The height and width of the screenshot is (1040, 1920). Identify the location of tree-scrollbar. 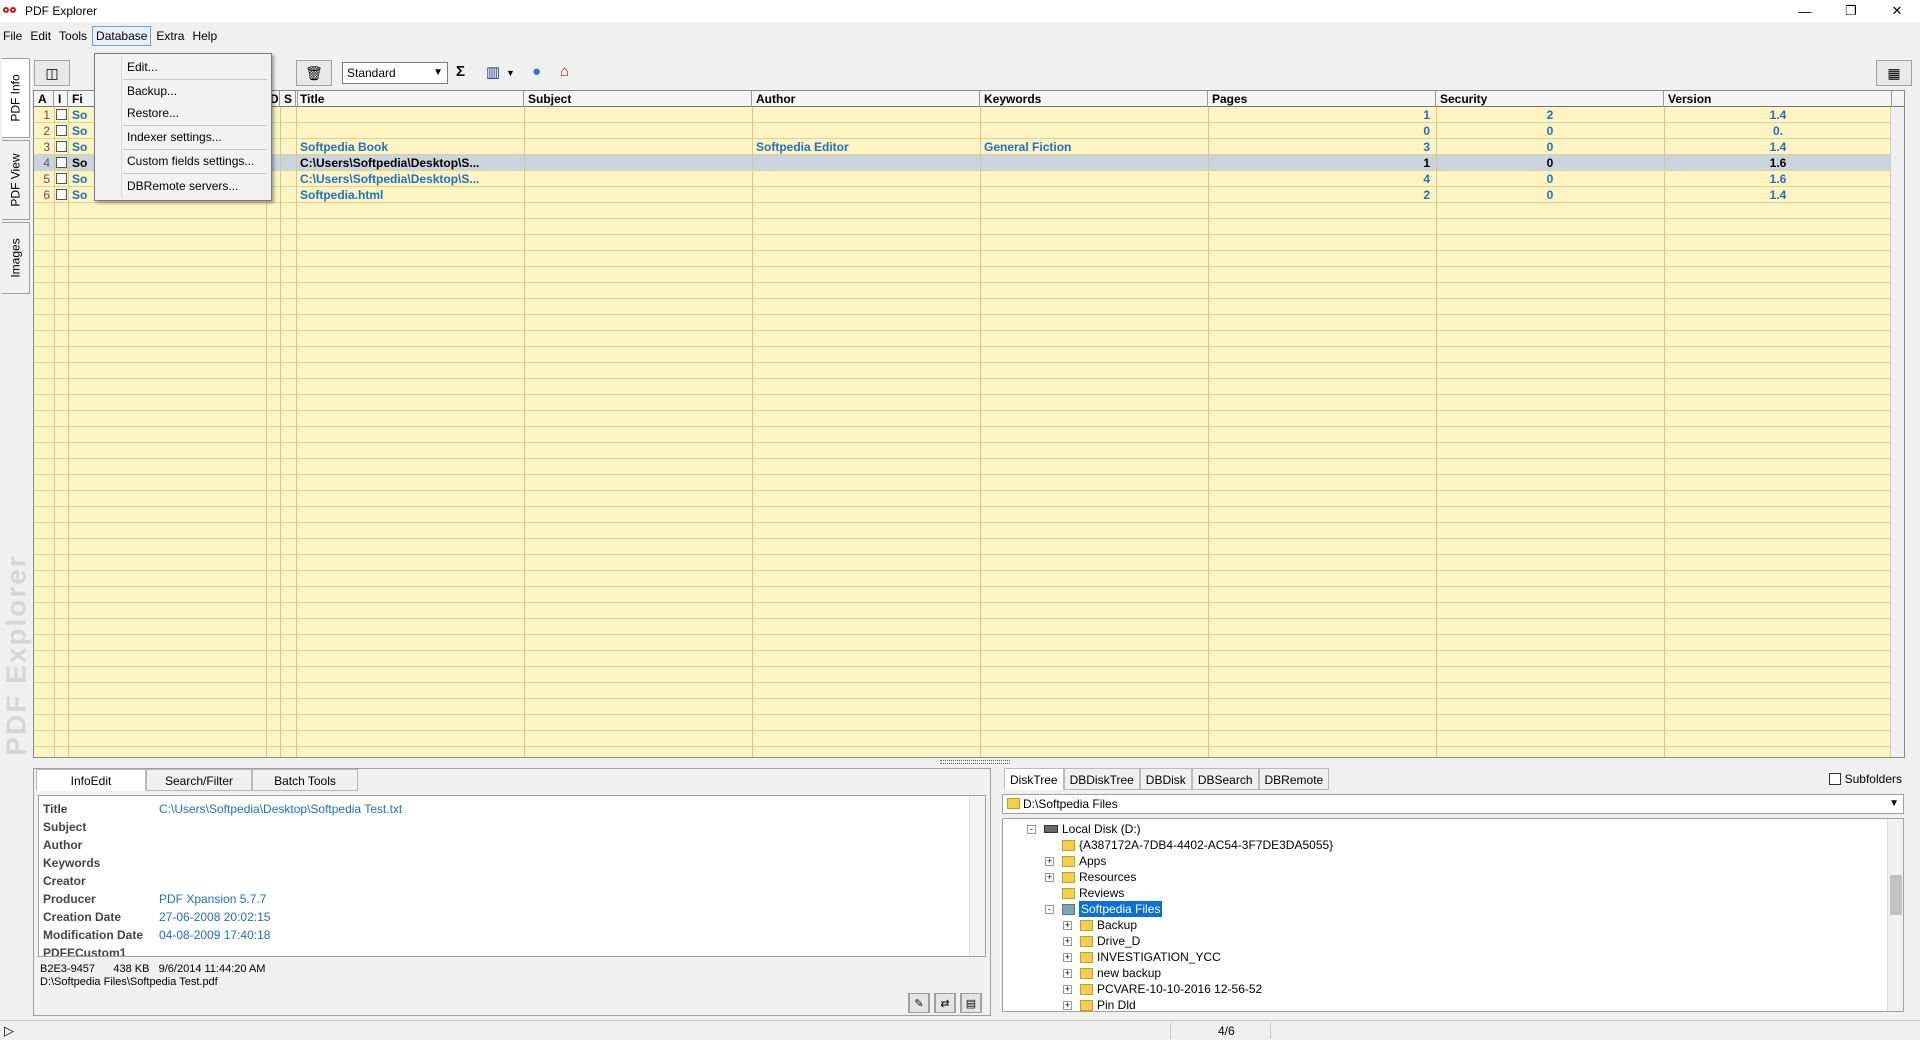
(1895, 915).